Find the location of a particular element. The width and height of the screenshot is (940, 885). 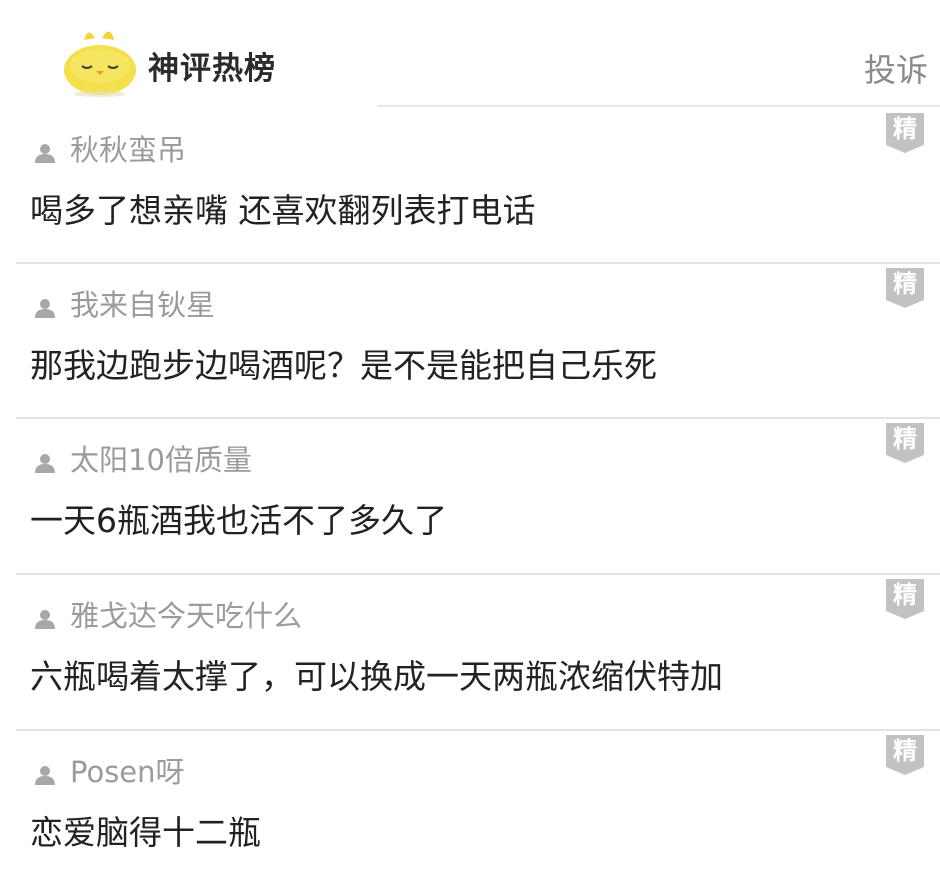

report-link: 投诉 is located at coordinates (896, 70).